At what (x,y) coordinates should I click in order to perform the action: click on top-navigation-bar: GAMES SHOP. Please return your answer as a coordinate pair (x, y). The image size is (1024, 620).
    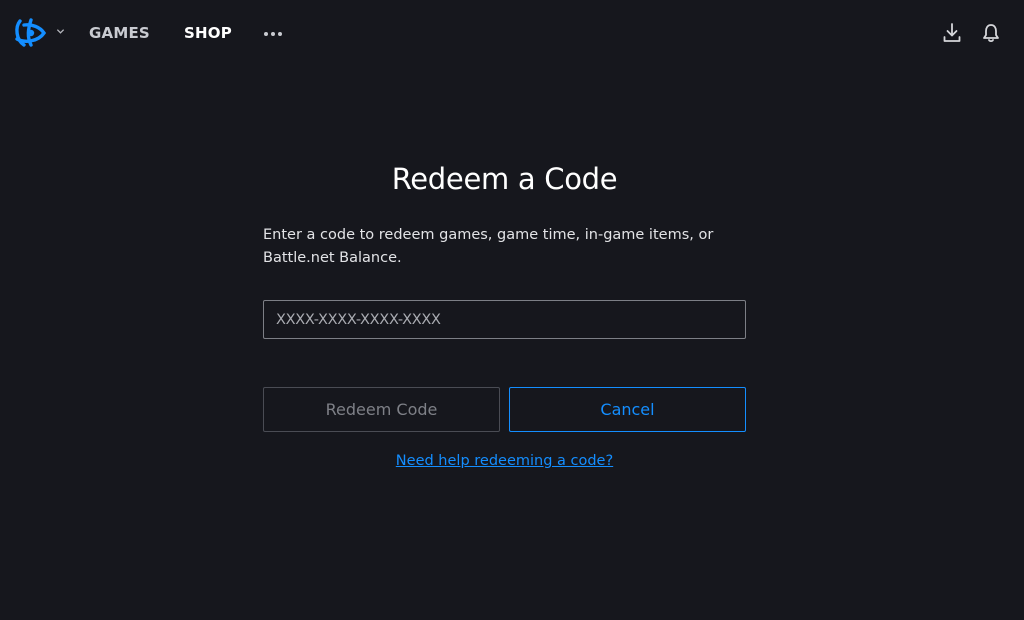
    Looking at the image, I should click on (512, 33).